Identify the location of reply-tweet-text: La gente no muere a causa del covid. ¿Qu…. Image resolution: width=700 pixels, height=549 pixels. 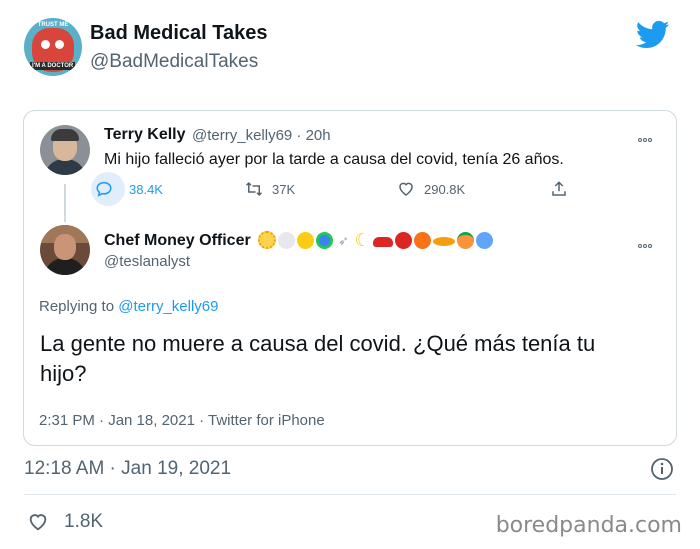
(318, 358).